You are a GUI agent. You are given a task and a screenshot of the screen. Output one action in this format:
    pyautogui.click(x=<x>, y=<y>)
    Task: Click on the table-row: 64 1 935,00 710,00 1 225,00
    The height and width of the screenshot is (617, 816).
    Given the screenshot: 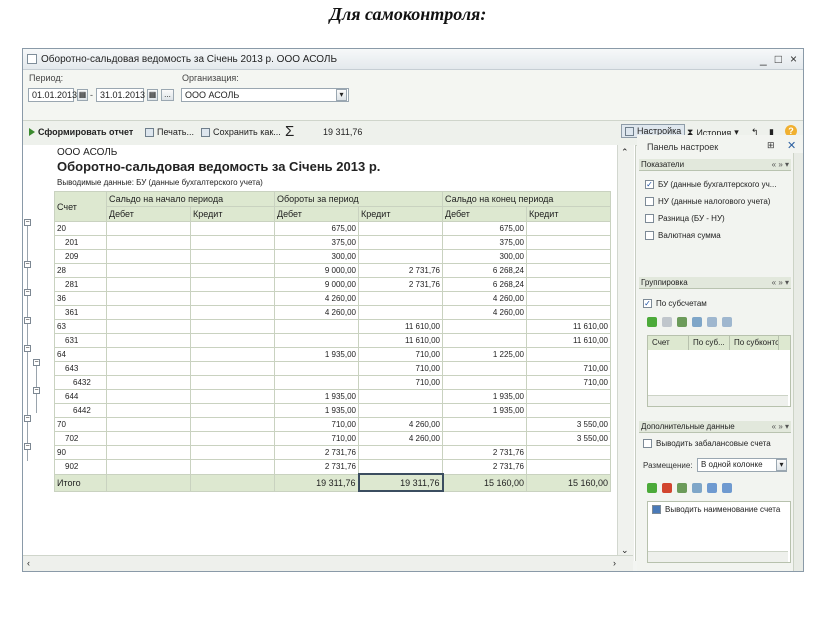 What is the action you would take?
    pyautogui.click(x=332, y=354)
    